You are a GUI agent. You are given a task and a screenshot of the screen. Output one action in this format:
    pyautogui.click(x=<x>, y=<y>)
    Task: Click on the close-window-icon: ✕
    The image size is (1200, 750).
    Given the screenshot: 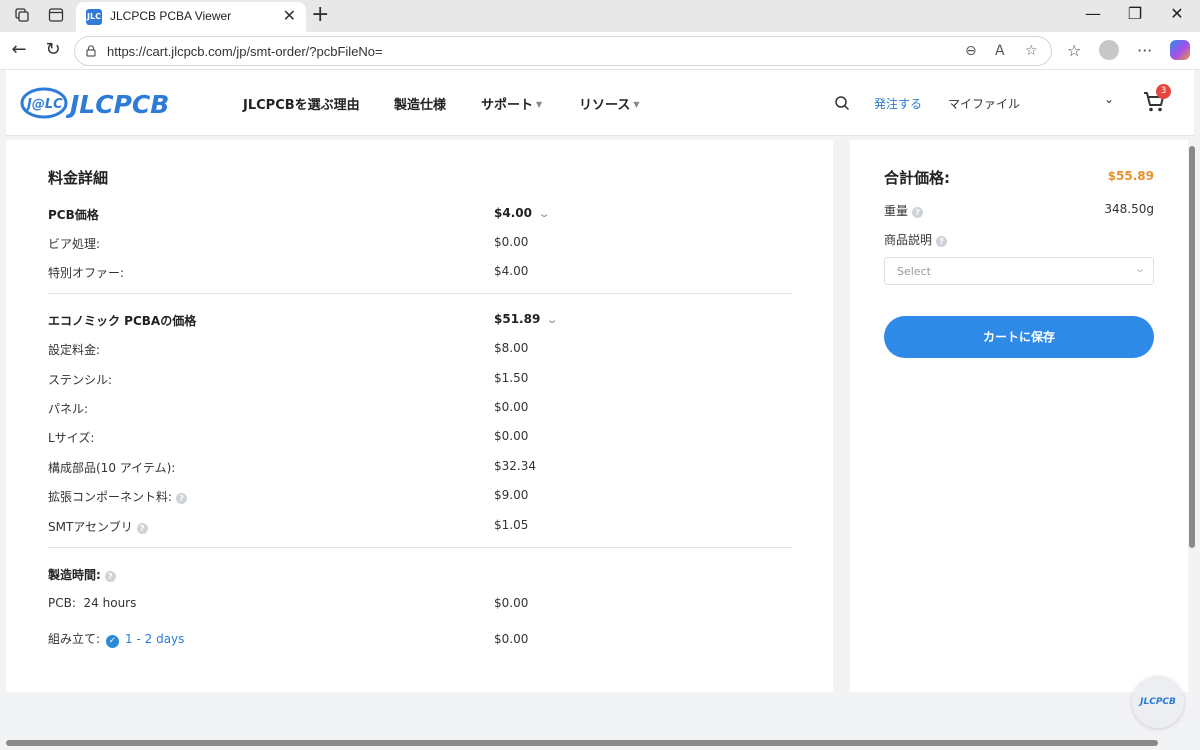 What is the action you would take?
    pyautogui.click(x=1177, y=13)
    